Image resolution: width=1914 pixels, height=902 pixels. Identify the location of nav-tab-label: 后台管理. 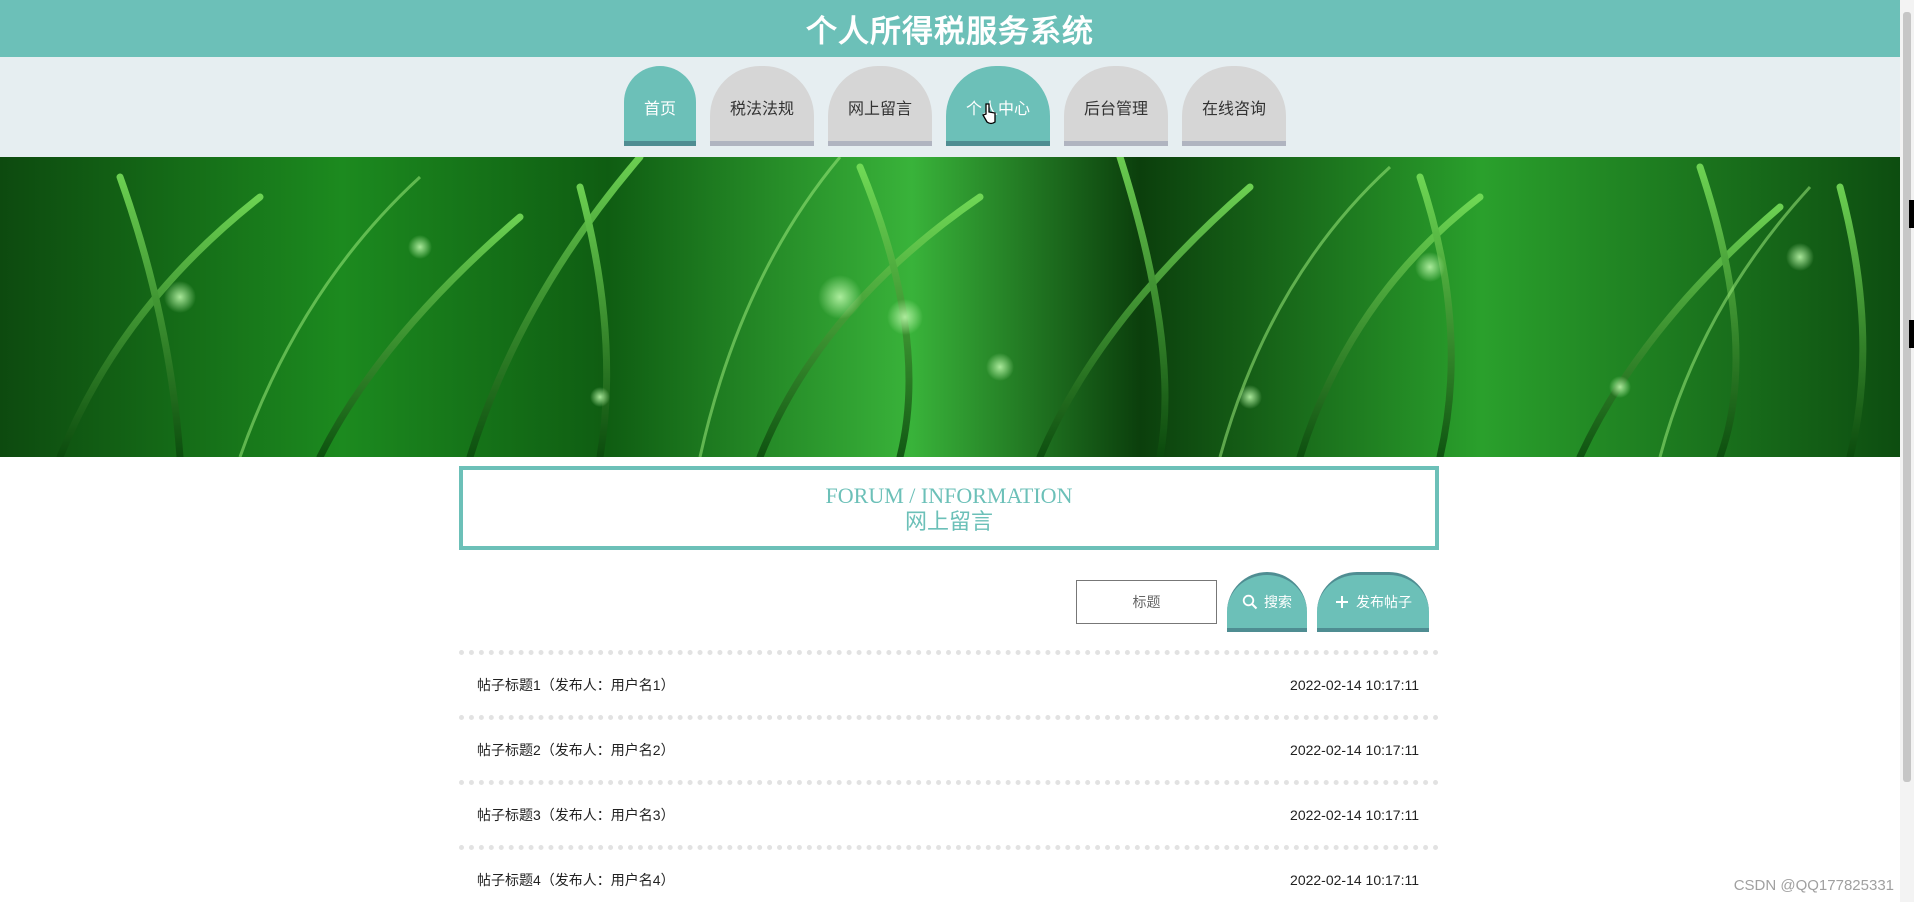
(1115, 108).